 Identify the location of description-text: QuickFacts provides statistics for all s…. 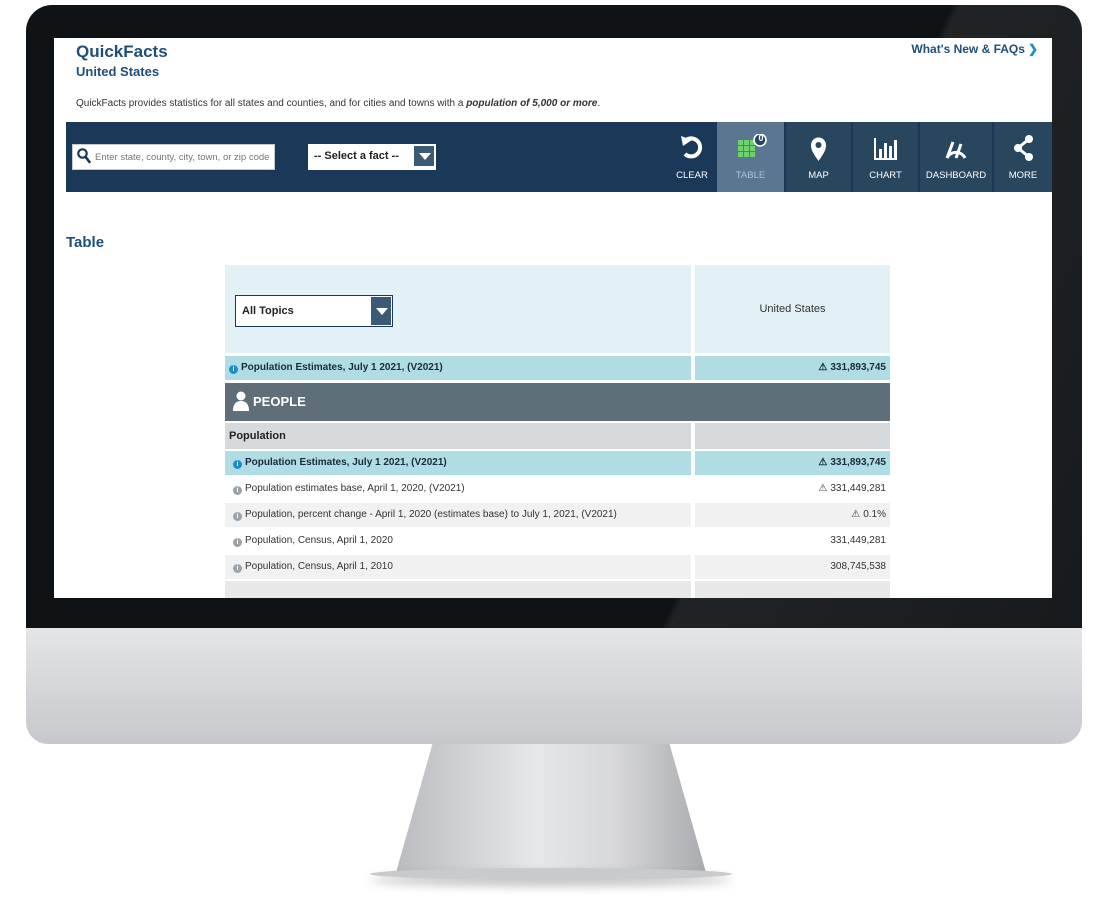
(271, 103).